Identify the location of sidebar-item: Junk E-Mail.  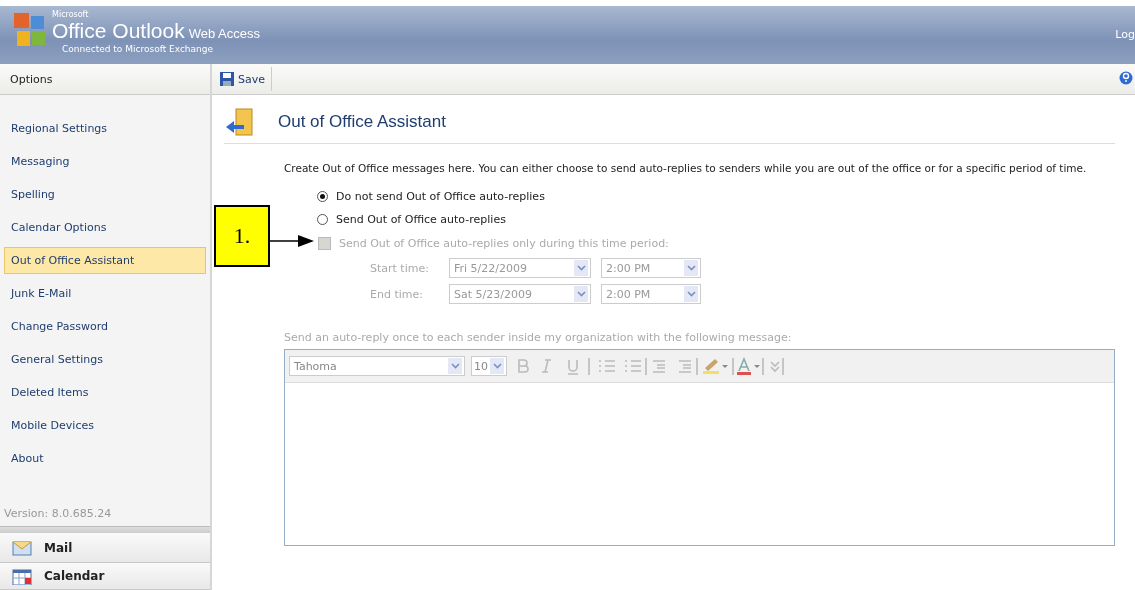
(105, 293).